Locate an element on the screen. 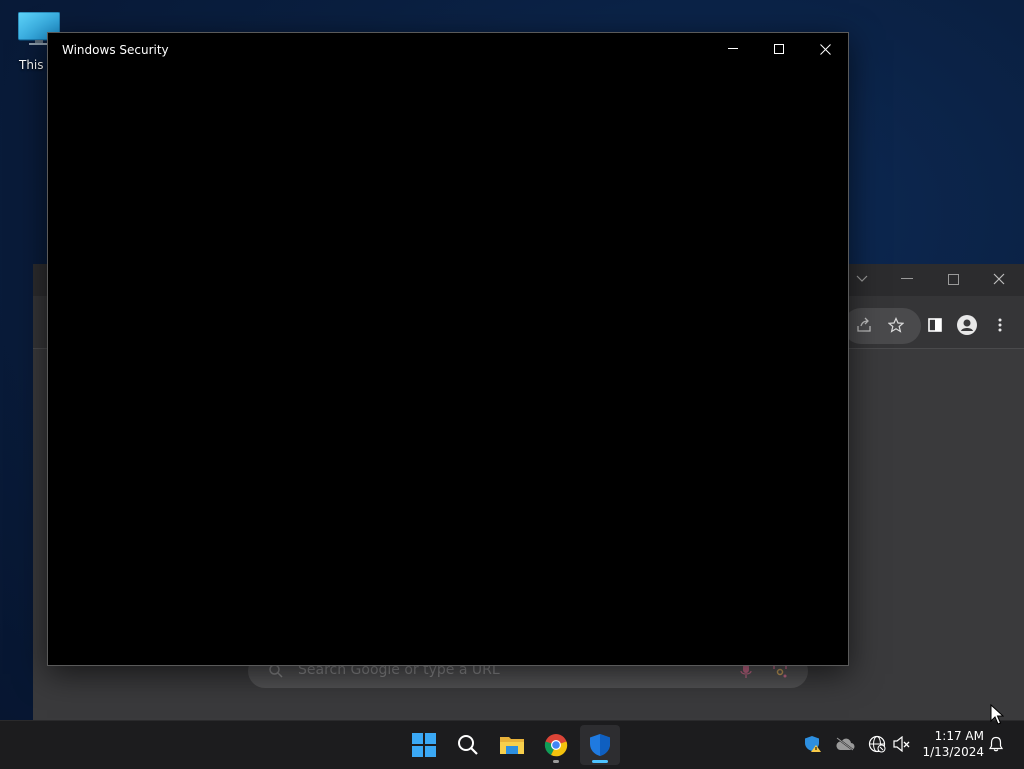  notification-bell-icon is located at coordinates (996, 744).